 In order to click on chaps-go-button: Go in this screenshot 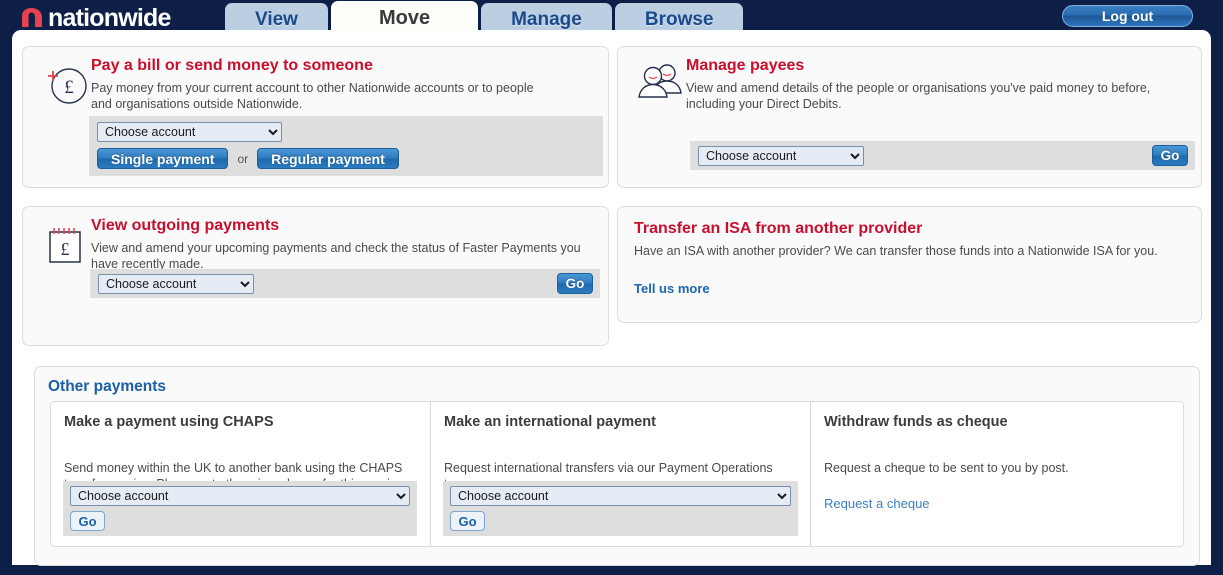, I will do `click(87, 521)`.